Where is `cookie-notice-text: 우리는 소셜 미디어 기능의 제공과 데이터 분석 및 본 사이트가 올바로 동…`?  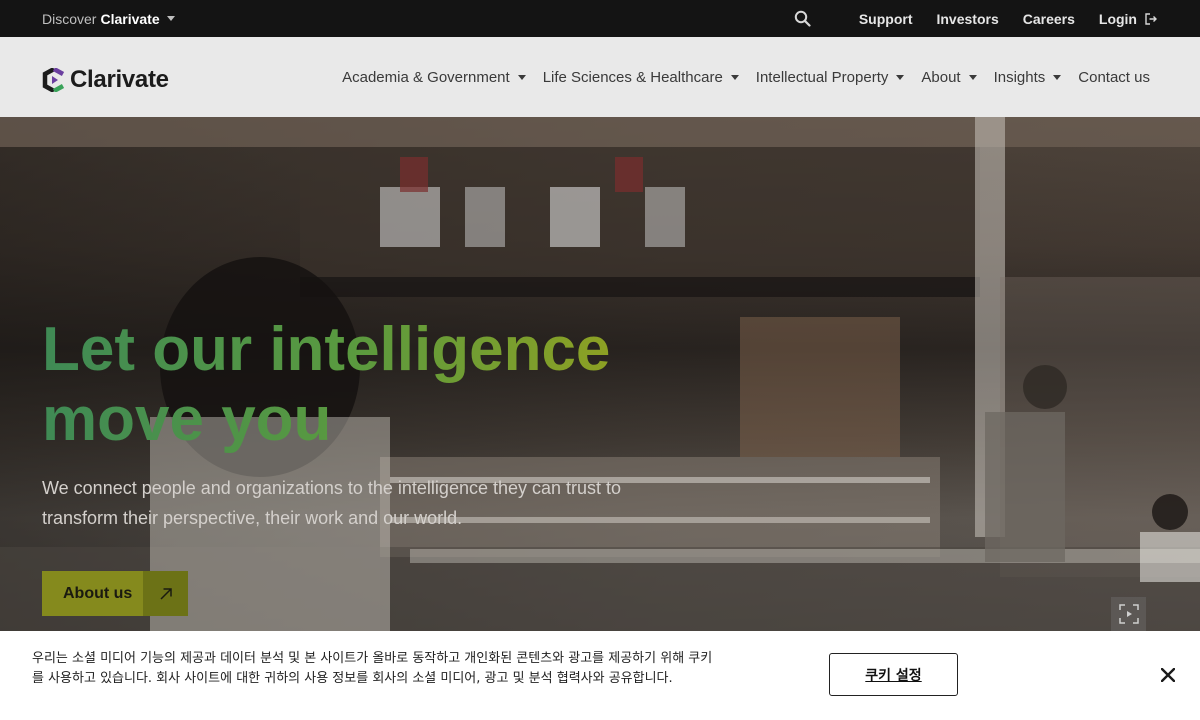
cookie-notice-text: 우리는 소셜 미디어 기능의 제공과 데이터 분석 및 본 사이트가 올바로 동… is located at coordinates (372, 668).